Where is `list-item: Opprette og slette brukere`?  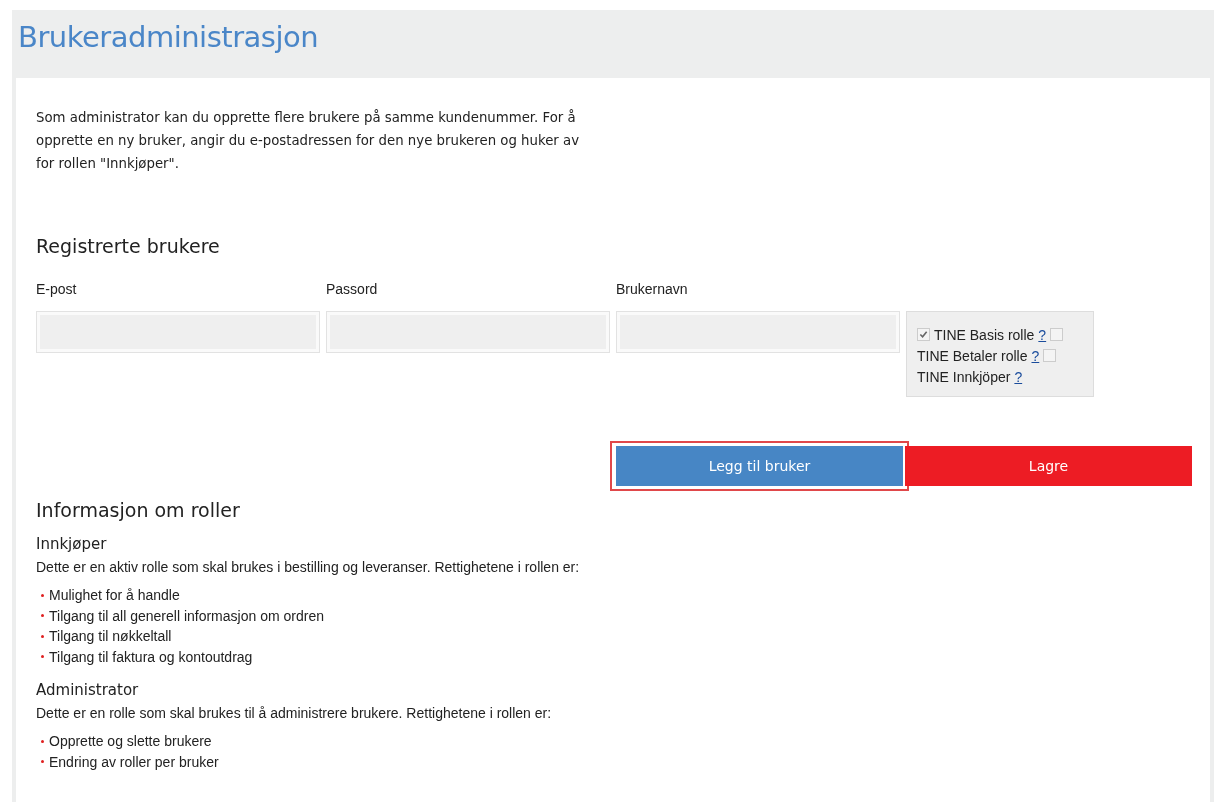 list-item: Opprette og slette brukere is located at coordinates (130, 741).